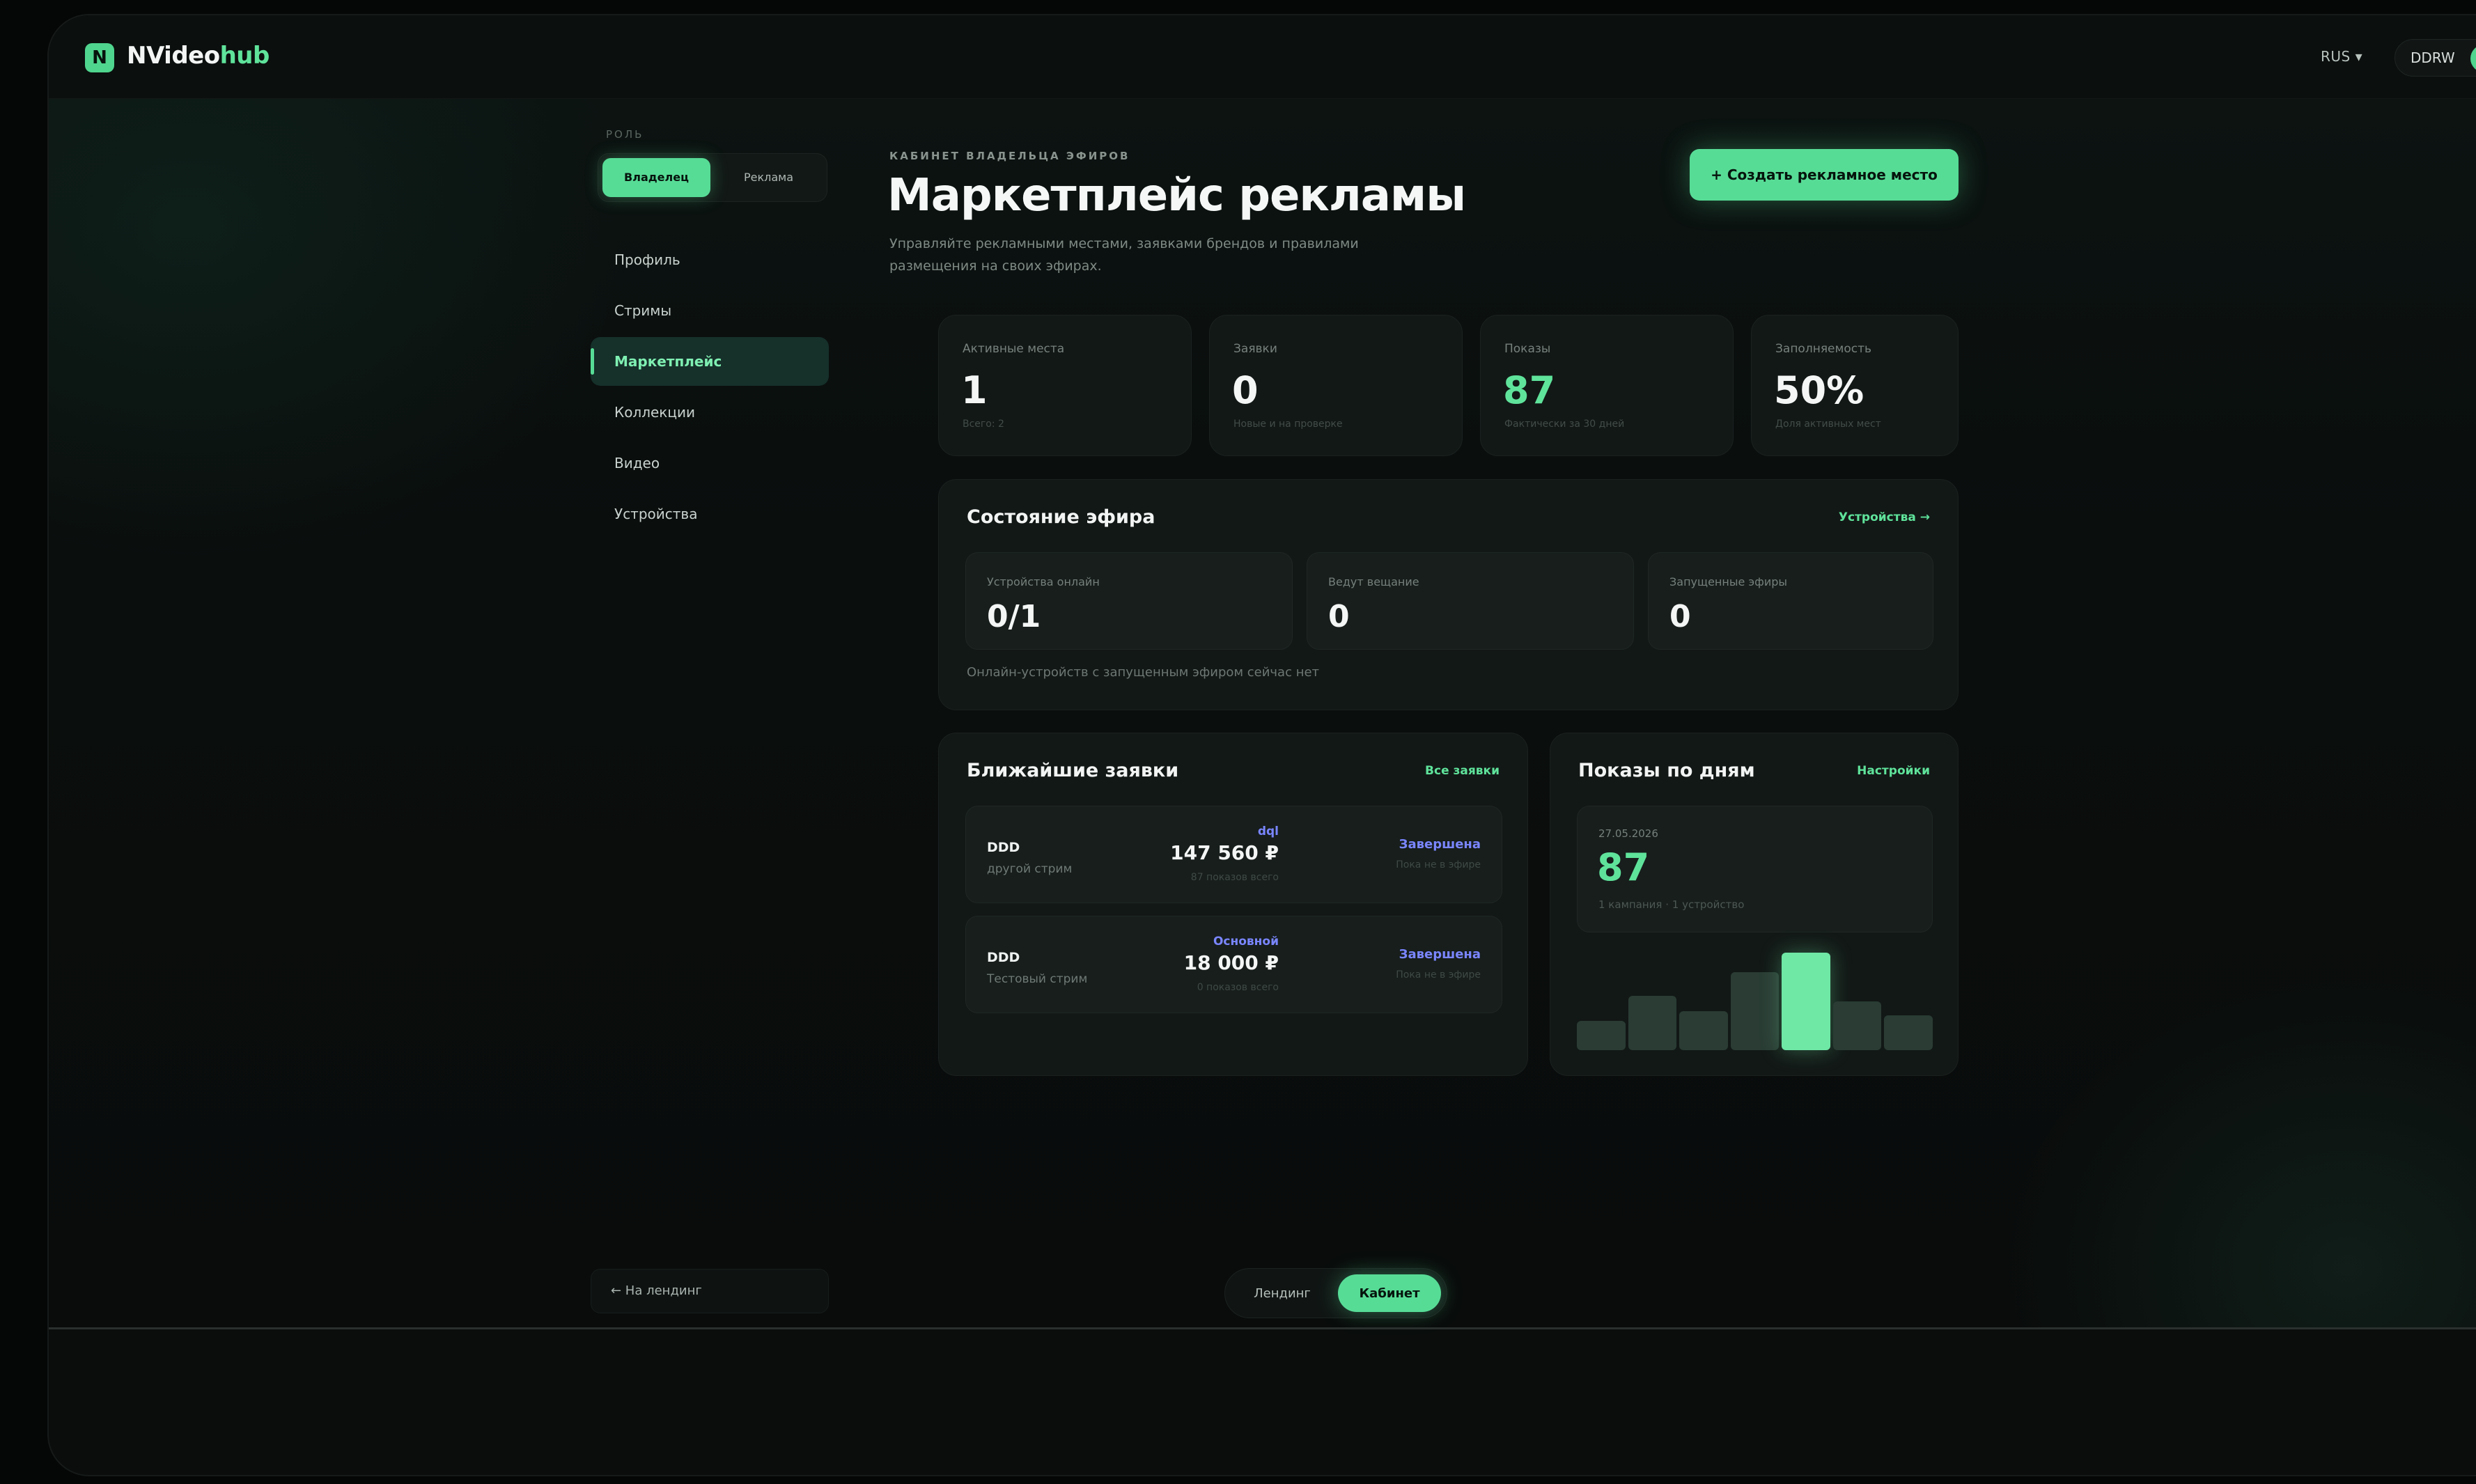 The image size is (2476, 1484). What do you see at coordinates (769, 177) in the screenshot?
I see `role-ads-button: Реклама` at bounding box center [769, 177].